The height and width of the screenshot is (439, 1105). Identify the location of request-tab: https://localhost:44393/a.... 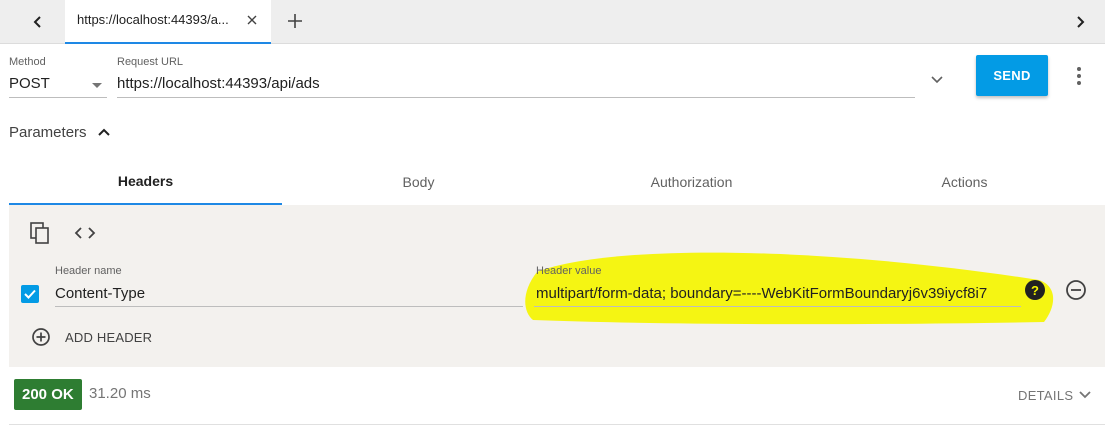
(168, 22).